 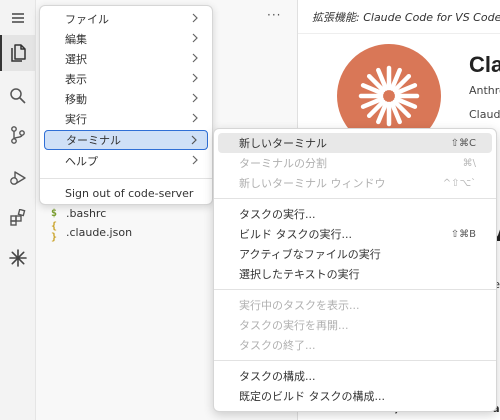 I want to click on menu-item-label: ファイル, so click(x=87, y=19).